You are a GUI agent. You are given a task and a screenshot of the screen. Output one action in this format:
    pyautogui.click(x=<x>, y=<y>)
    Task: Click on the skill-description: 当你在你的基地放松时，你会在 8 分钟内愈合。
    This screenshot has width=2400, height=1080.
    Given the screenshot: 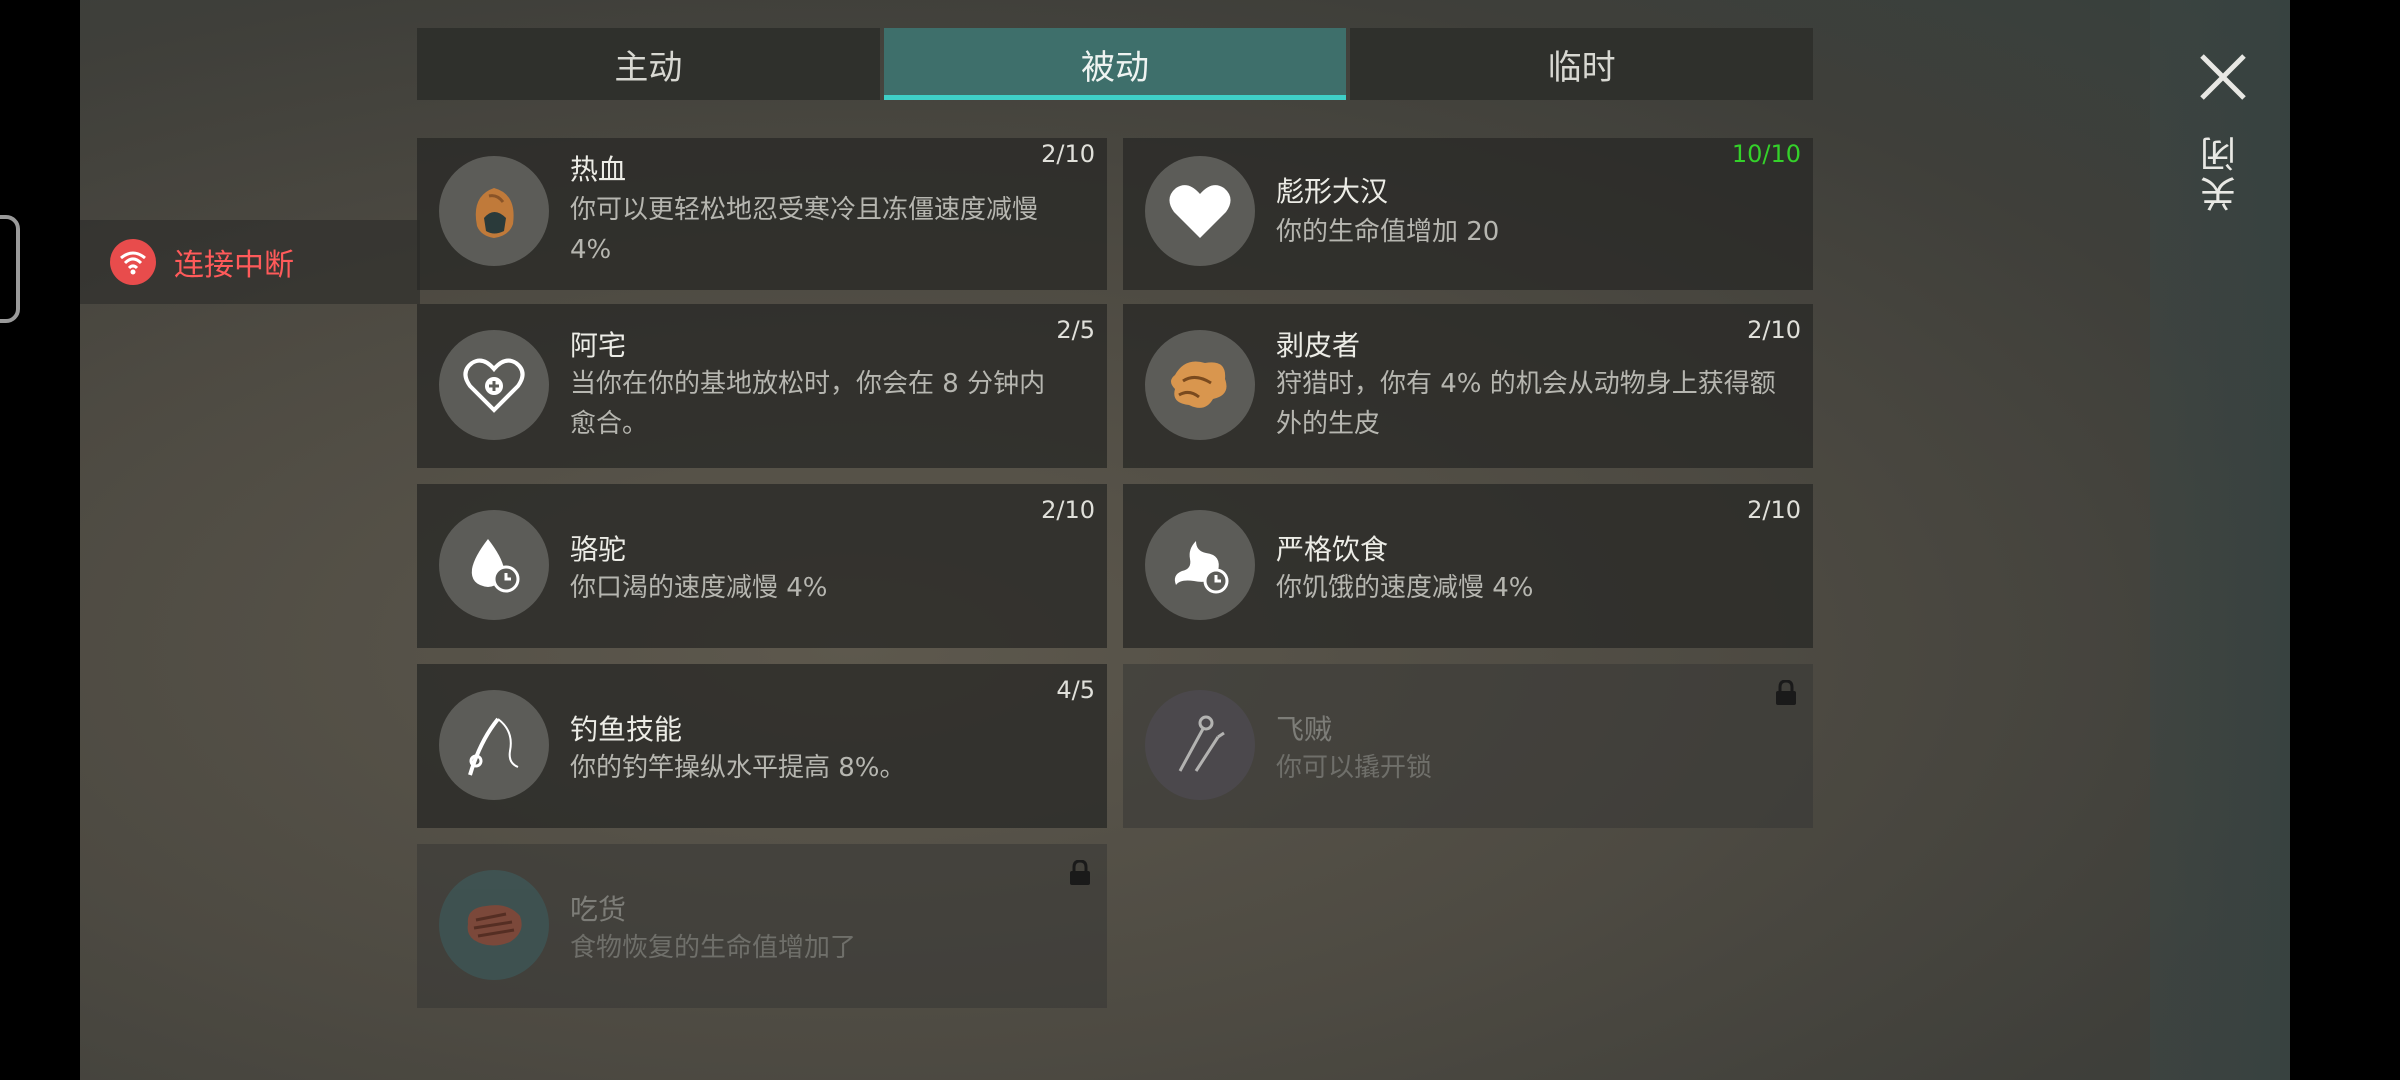 What is the action you would take?
    pyautogui.click(x=808, y=404)
    